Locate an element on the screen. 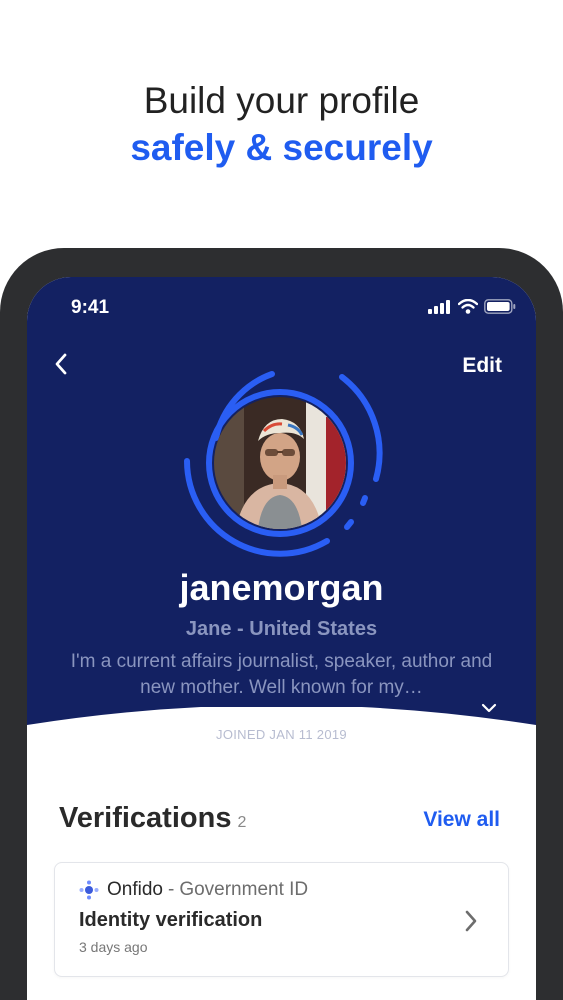  verifications-count: 2 is located at coordinates (242, 822).